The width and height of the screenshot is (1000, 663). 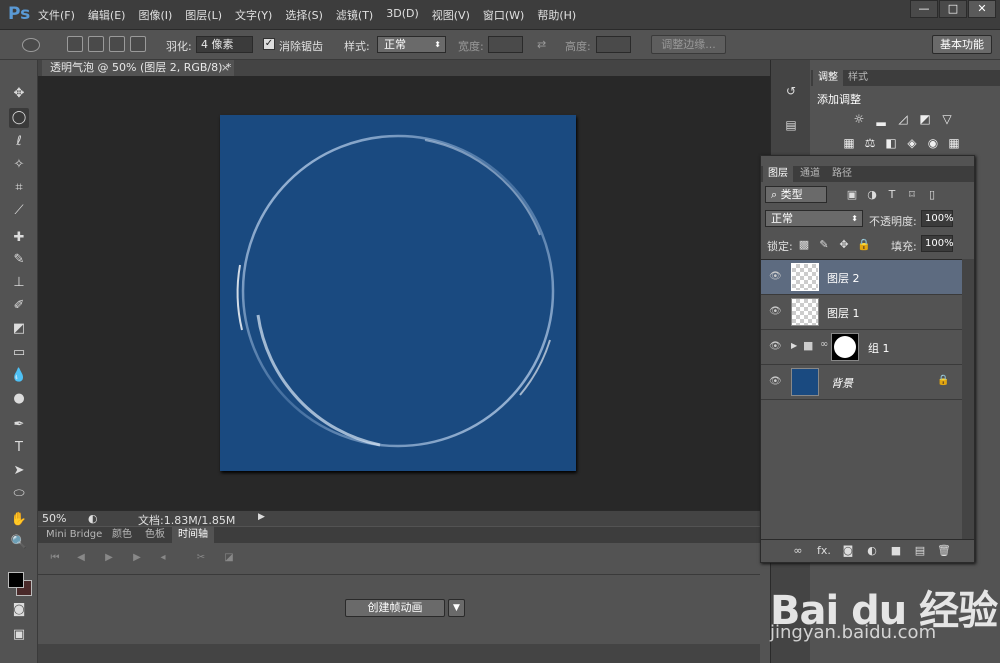 I want to click on brush-tool-icon: ✎, so click(x=19, y=260).